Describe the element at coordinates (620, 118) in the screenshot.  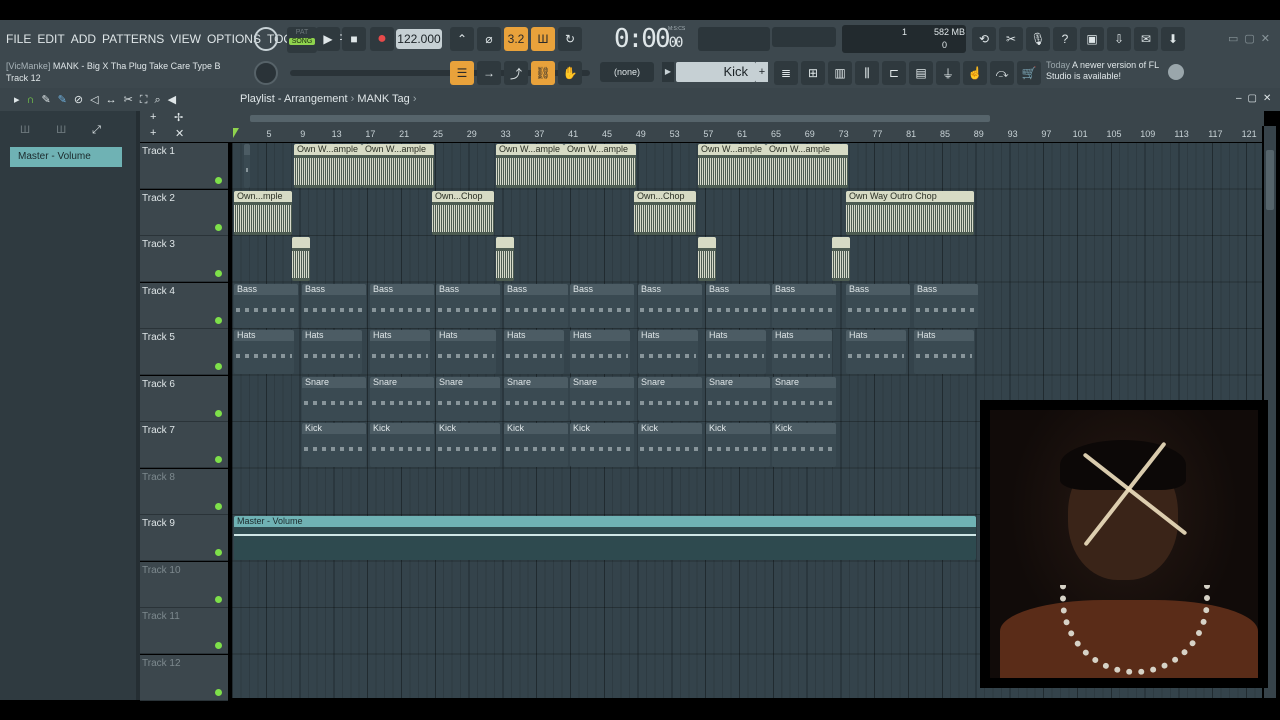
I see `horizontal-scrollbar` at that location.